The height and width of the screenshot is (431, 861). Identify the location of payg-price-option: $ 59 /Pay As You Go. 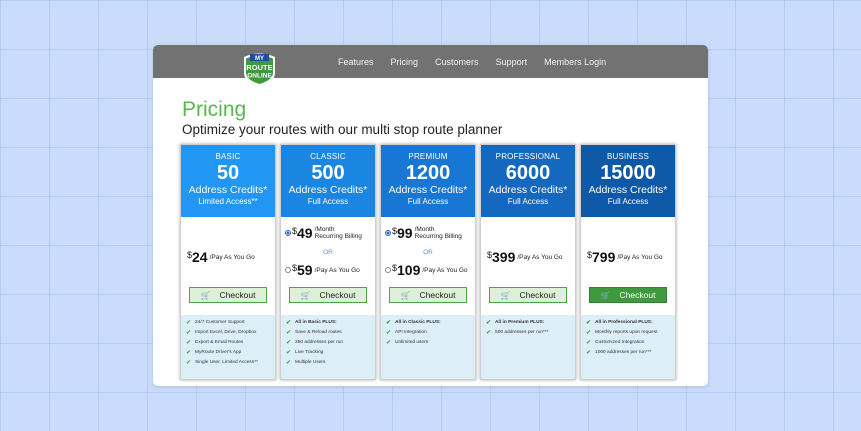
(330, 270).